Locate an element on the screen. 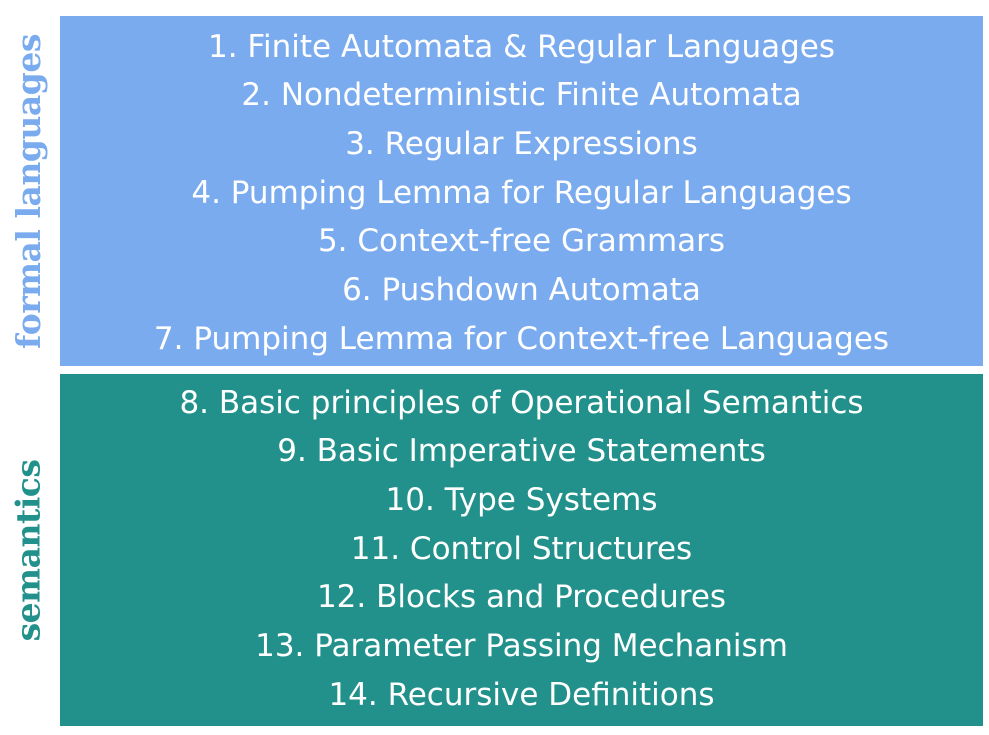 This screenshot has width=989, height=735. topic-item: 14. Recursive Definitions is located at coordinates (521, 694).